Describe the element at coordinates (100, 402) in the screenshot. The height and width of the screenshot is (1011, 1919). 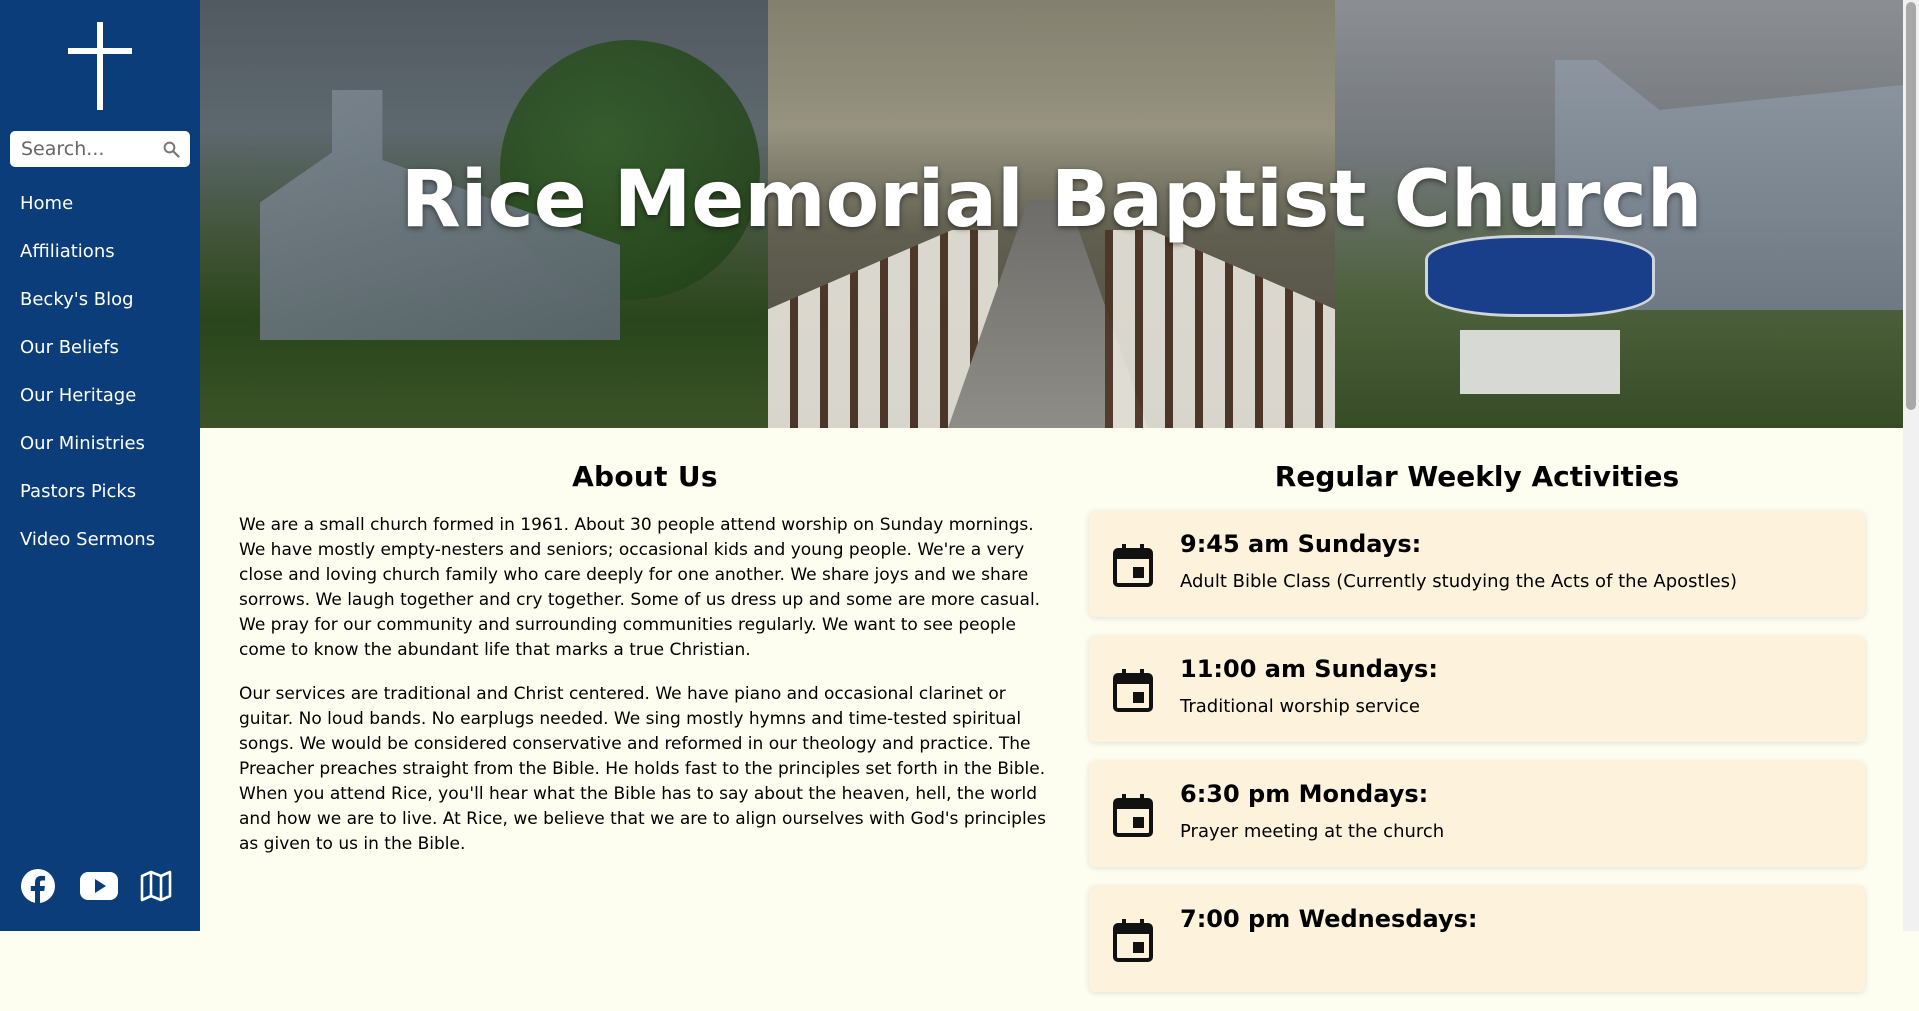
I see `nav-item-our-heritage: Our Heritage` at that location.